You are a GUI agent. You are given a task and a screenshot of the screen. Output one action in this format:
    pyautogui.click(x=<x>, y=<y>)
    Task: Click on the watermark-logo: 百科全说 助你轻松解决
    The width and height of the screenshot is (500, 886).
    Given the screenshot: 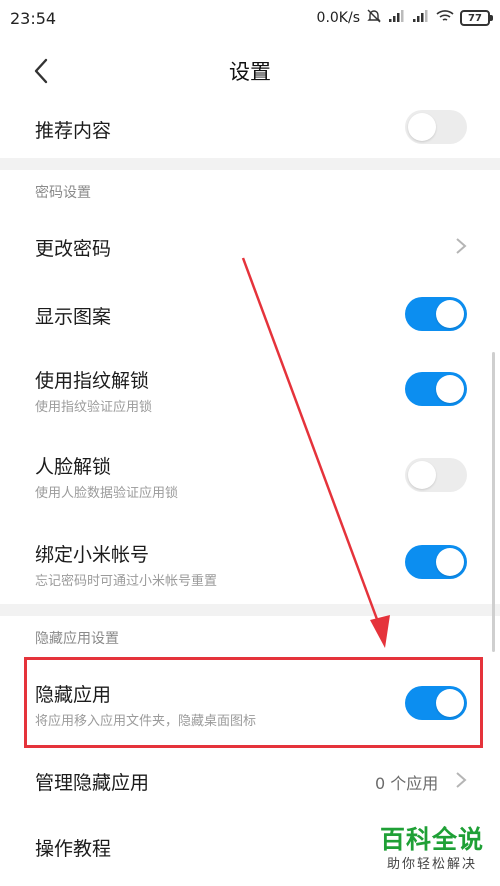 What is the action you would take?
    pyautogui.click(x=432, y=853)
    